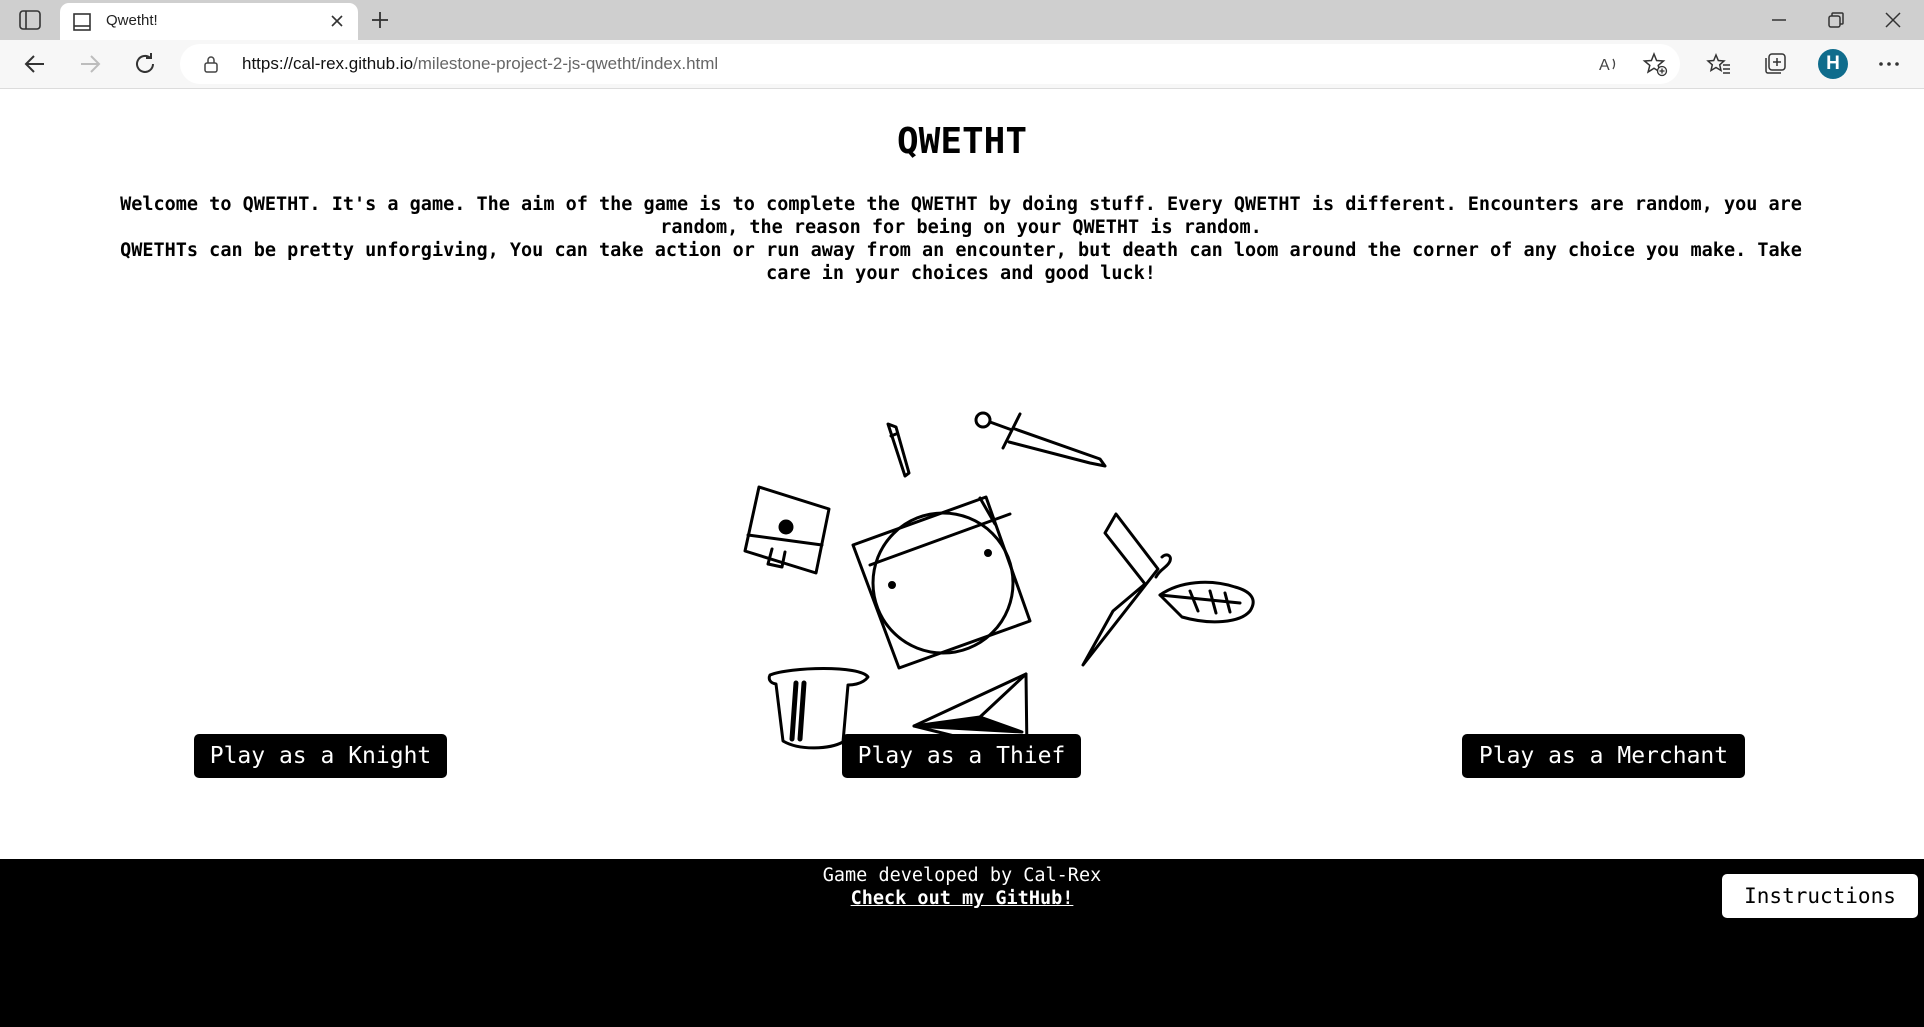 This screenshot has height=1027, width=1924. What do you see at coordinates (320, 756) in the screenshot?
I see `play-as-knight-button: Play as a Knight` at bounding box center [320, 756].